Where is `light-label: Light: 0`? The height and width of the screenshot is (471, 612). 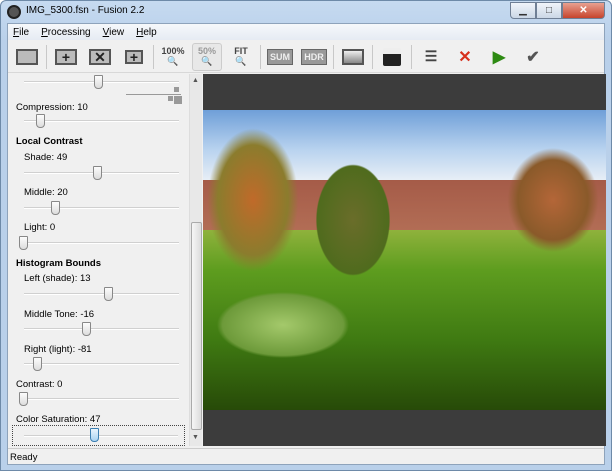
light-label: Light: 0 is located at coordinates (40, 227).